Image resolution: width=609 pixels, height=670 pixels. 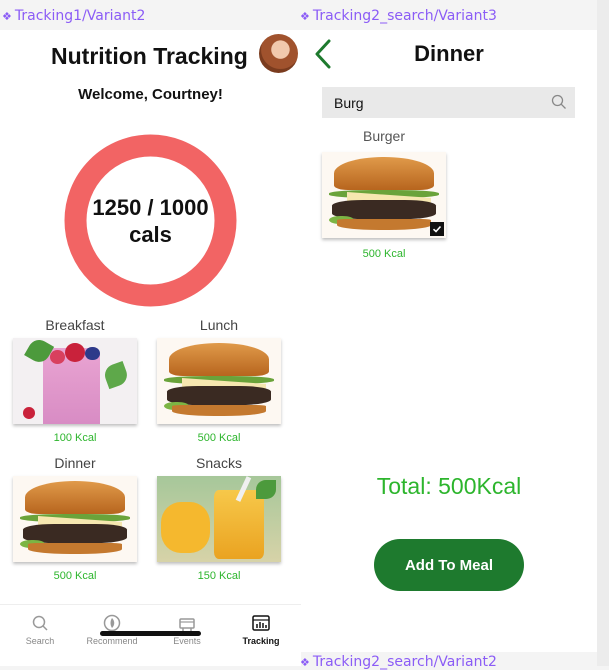 I want to click on frame-label-bottom: ❖ Tracking2_search/Variant2, so click(x=398, y=662).